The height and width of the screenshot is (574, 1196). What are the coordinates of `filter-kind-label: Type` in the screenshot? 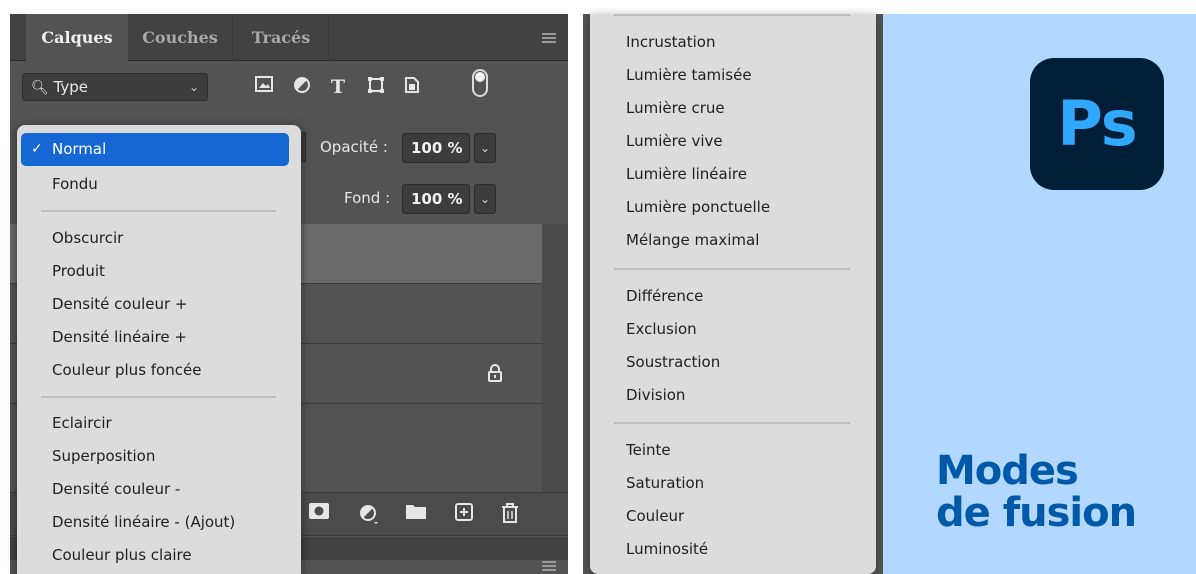 It's located at (71, 87).